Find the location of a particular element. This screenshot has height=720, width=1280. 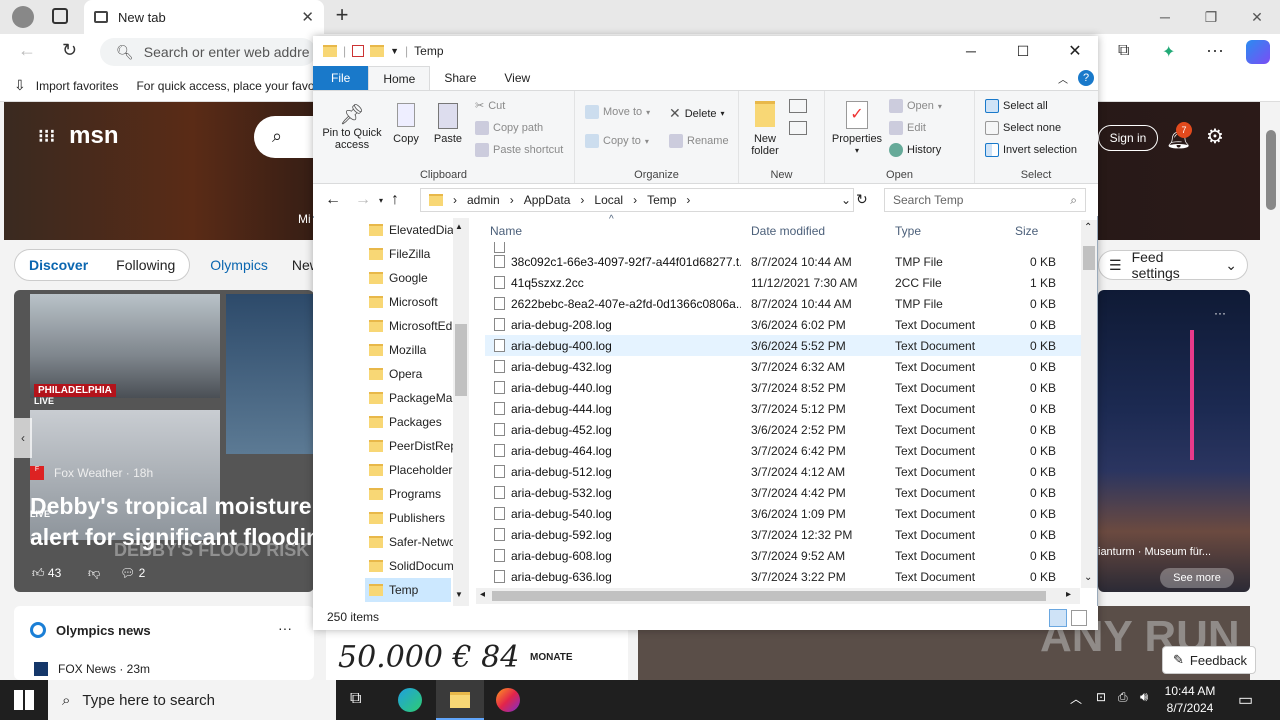

msn-logo: ⁝⁝⁝ msn is located at coordinates (78, 136).